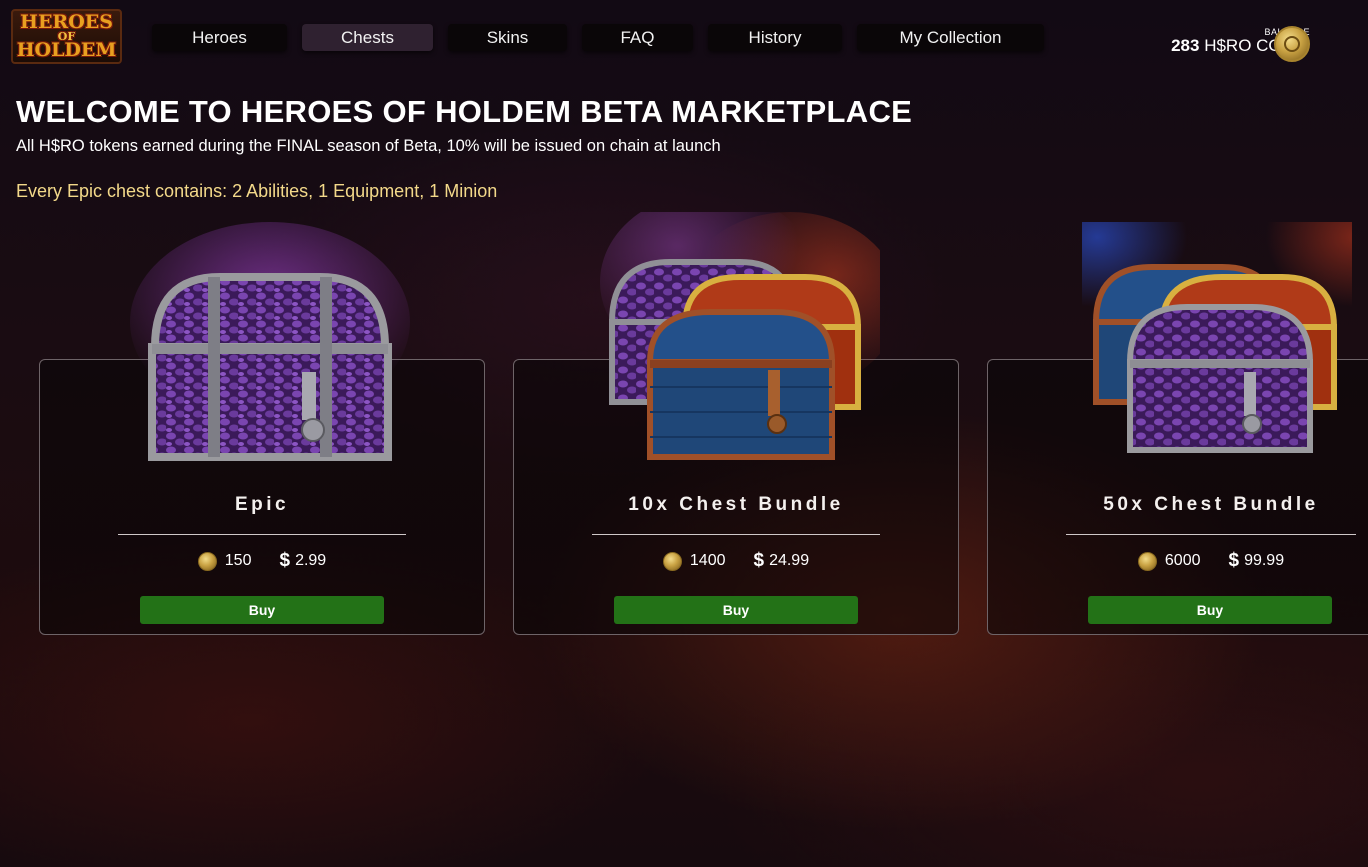 The width and height of the screenshot is (1368, 867). I want to click on price-row: 6000 $ 99.99, so click(1178, 561).